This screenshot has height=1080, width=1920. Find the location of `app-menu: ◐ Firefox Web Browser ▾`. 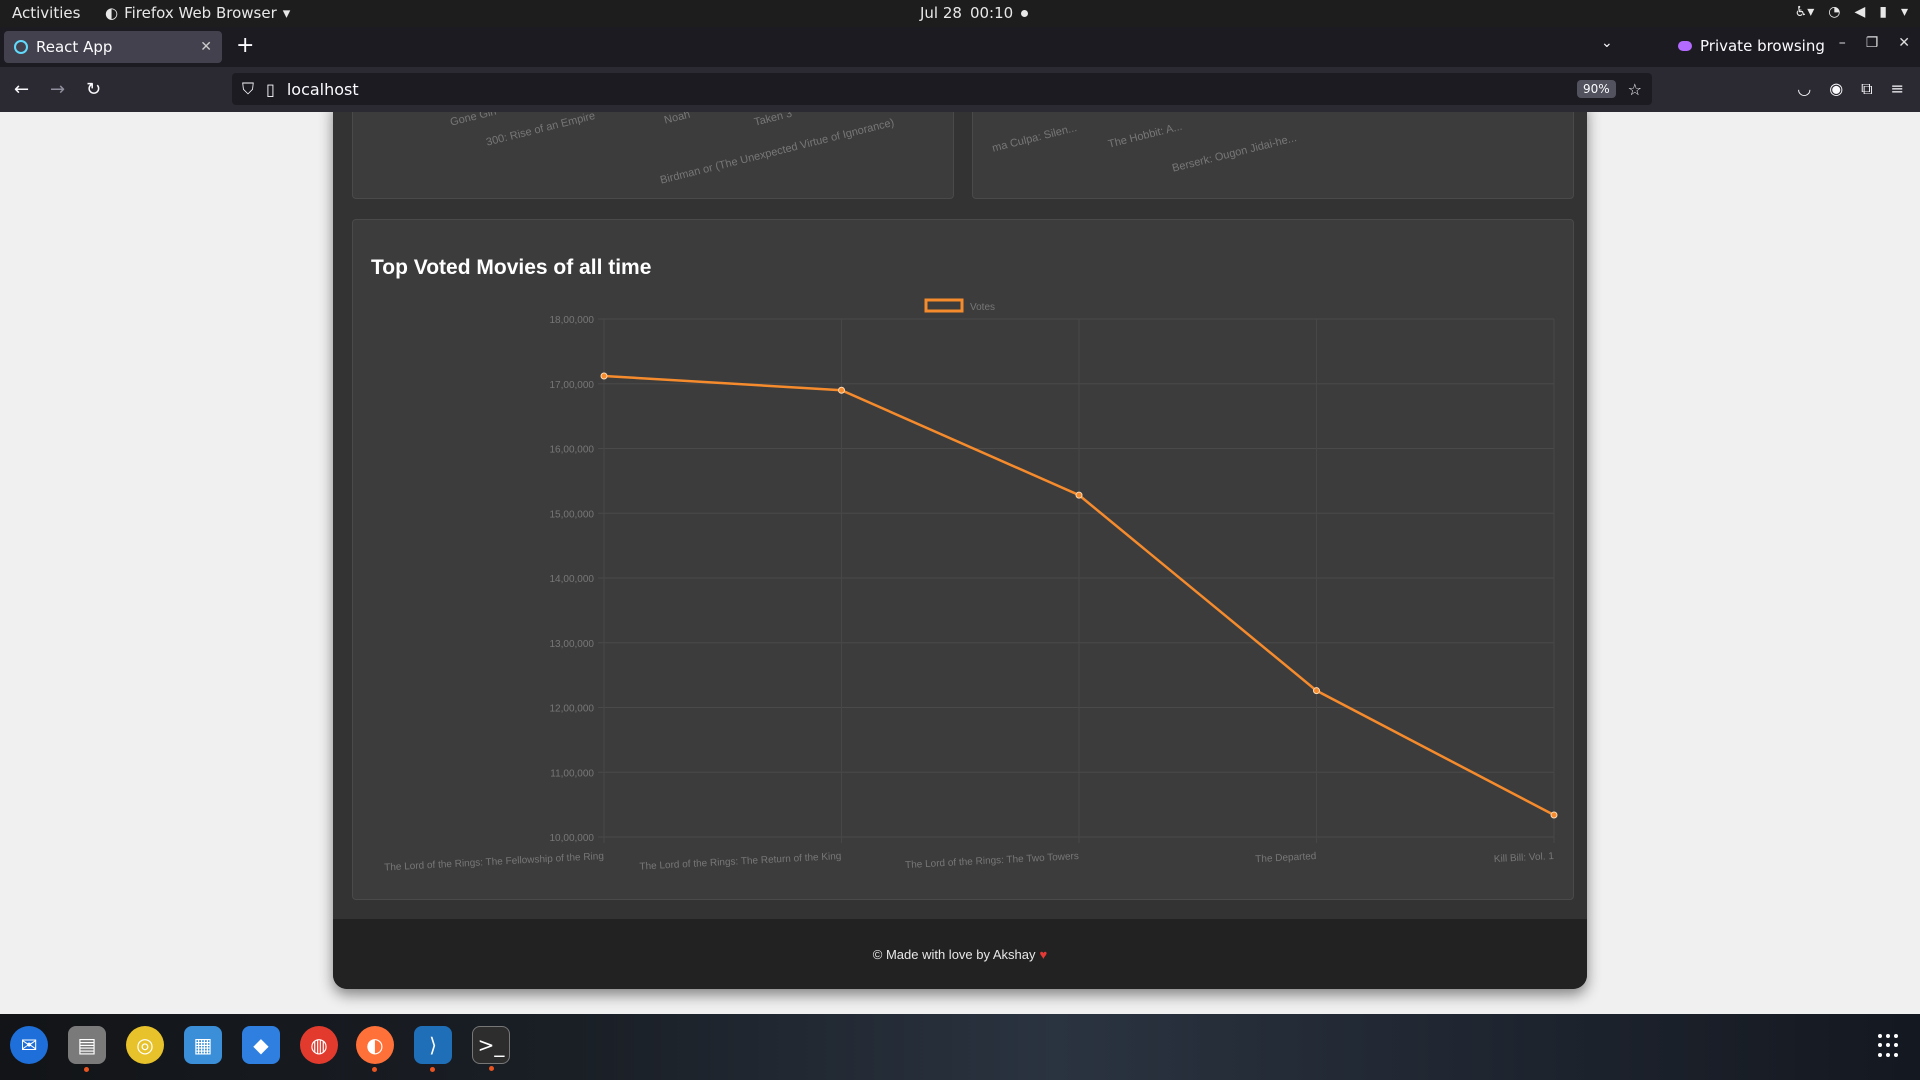

app-menu: ◐ Firefox Web Browser ▾ is located at coordinates (197, 13).